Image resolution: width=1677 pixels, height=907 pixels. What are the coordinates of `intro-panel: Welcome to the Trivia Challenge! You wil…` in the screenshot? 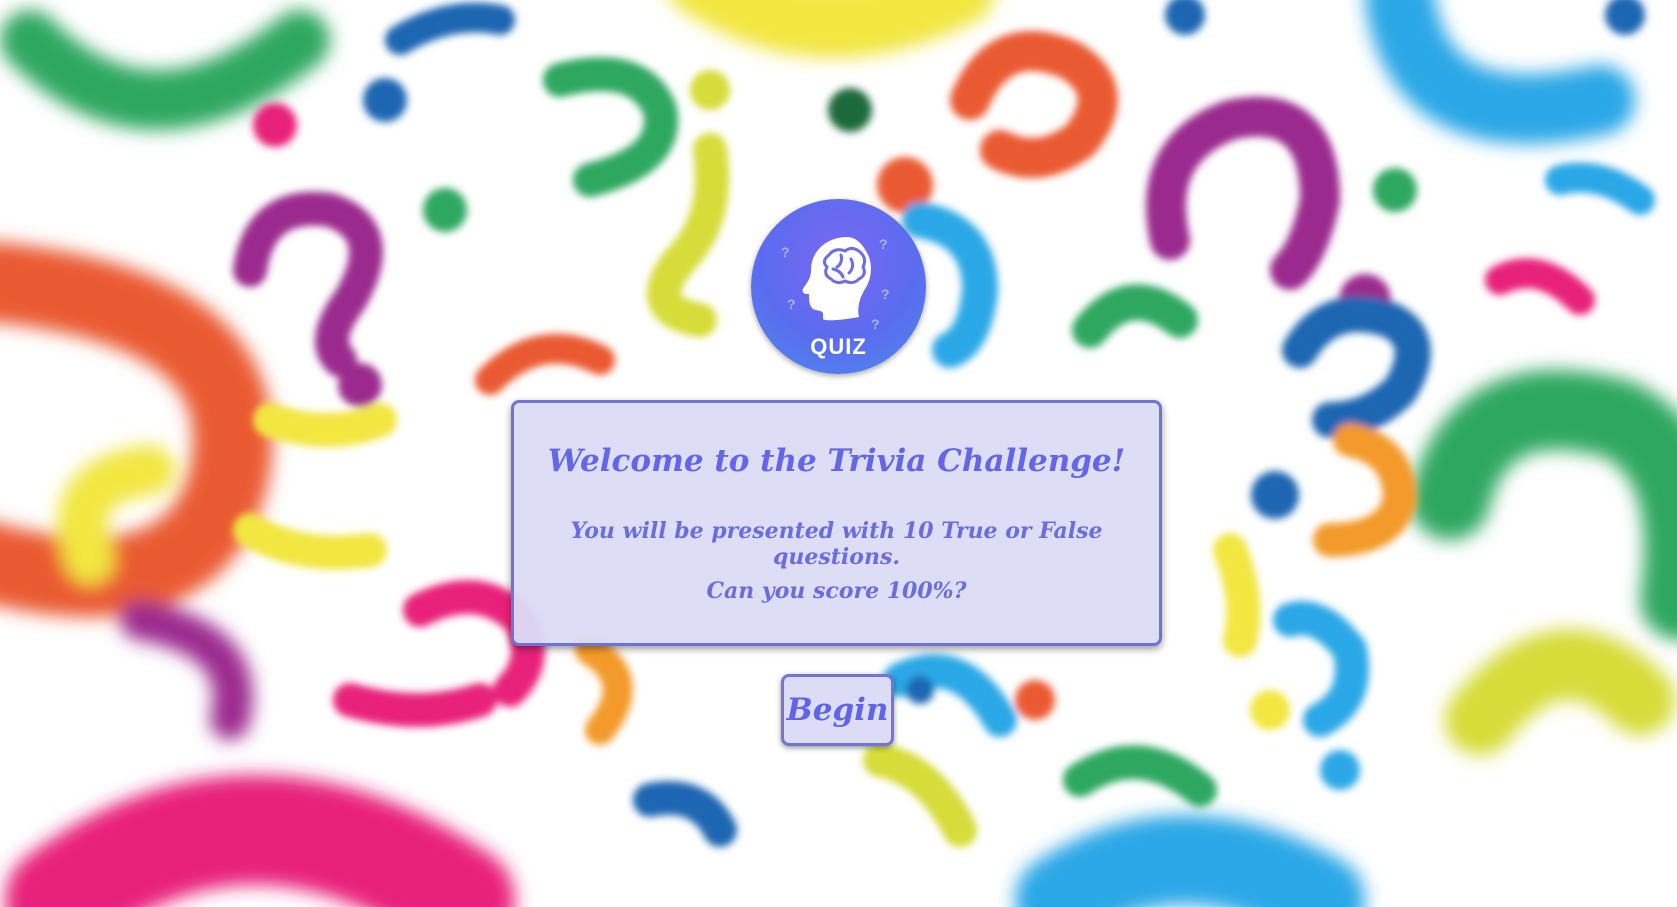 It's located at (836, 523).